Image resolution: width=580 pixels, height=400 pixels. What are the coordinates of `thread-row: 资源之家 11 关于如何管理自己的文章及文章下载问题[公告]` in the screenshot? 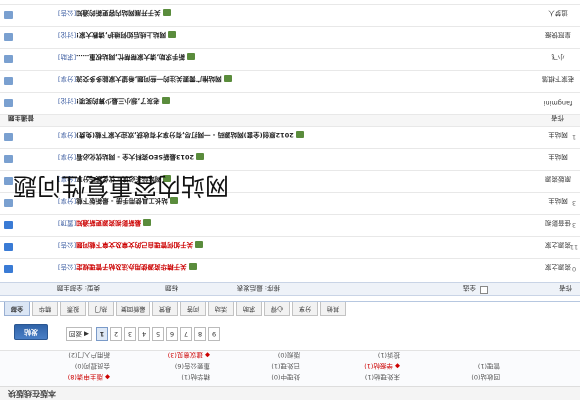 It's located at (290, 247).